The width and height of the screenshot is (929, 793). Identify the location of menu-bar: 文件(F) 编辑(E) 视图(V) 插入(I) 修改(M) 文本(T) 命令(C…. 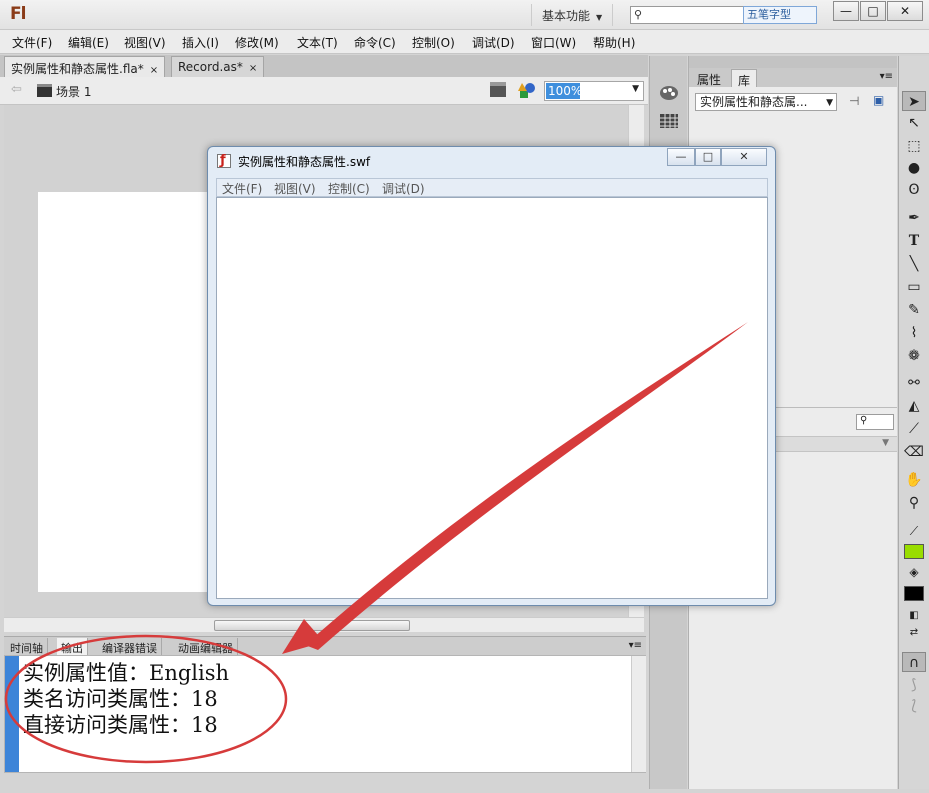
(464, 42).